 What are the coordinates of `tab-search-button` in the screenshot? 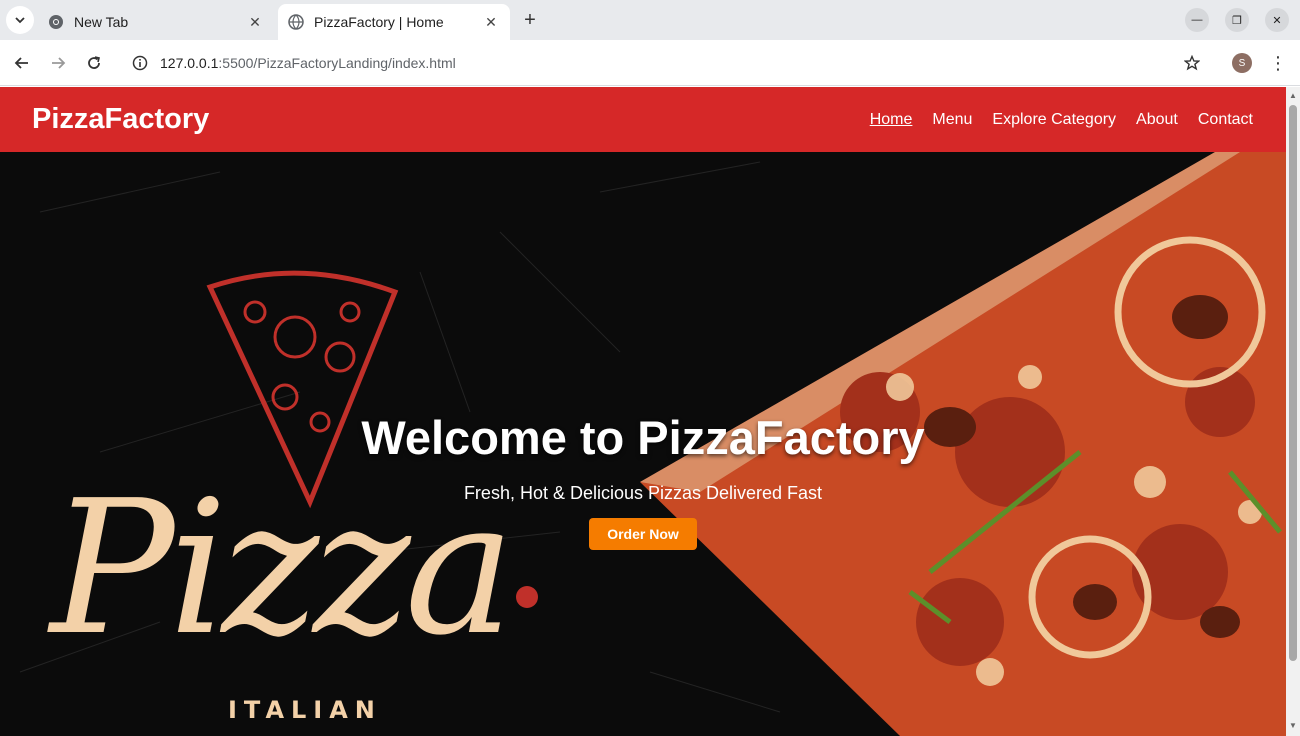 It's located at (20, 20).